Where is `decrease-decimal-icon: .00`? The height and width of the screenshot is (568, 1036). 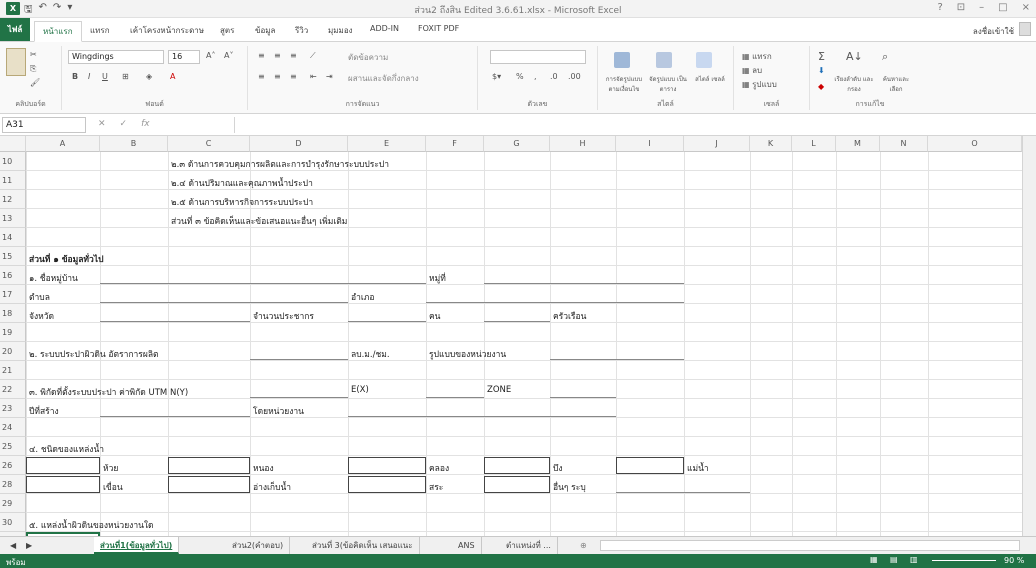
decrease-decimal-icon: .00 is located at coordinates (574, 76).